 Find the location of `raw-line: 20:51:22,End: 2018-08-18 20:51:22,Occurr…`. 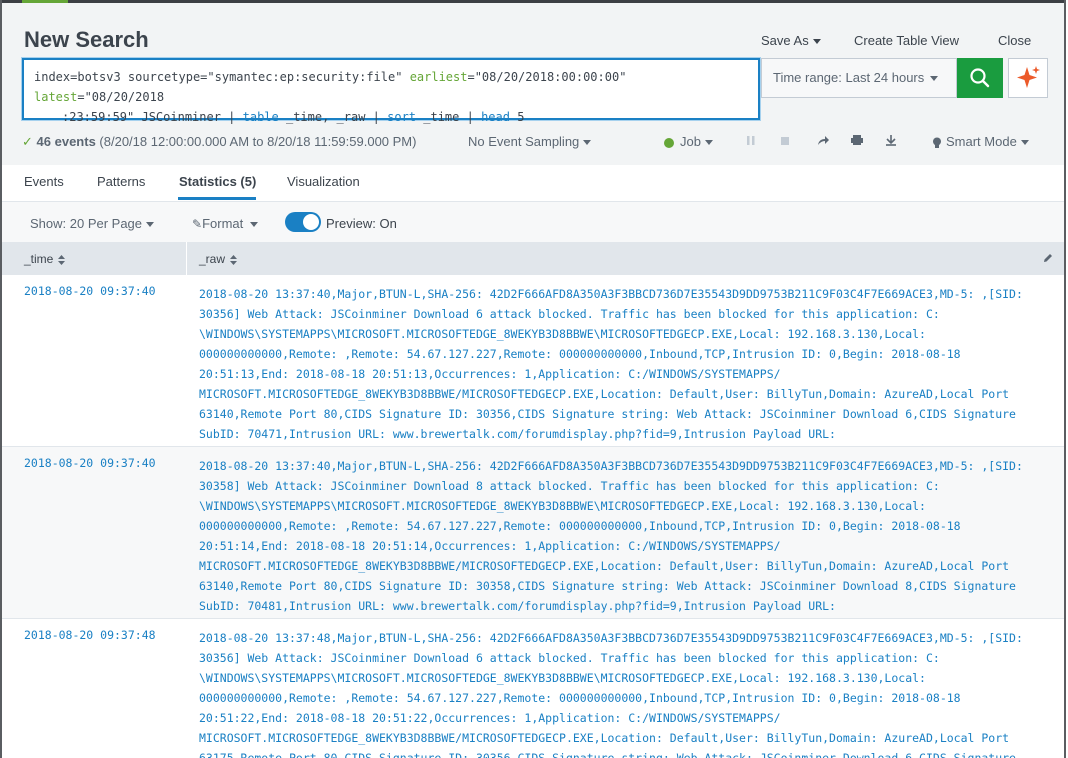

raw-line: 20:51:22,End: 2018-08-18 20:51:22,Occurr… is located at coordinates (490, 718).